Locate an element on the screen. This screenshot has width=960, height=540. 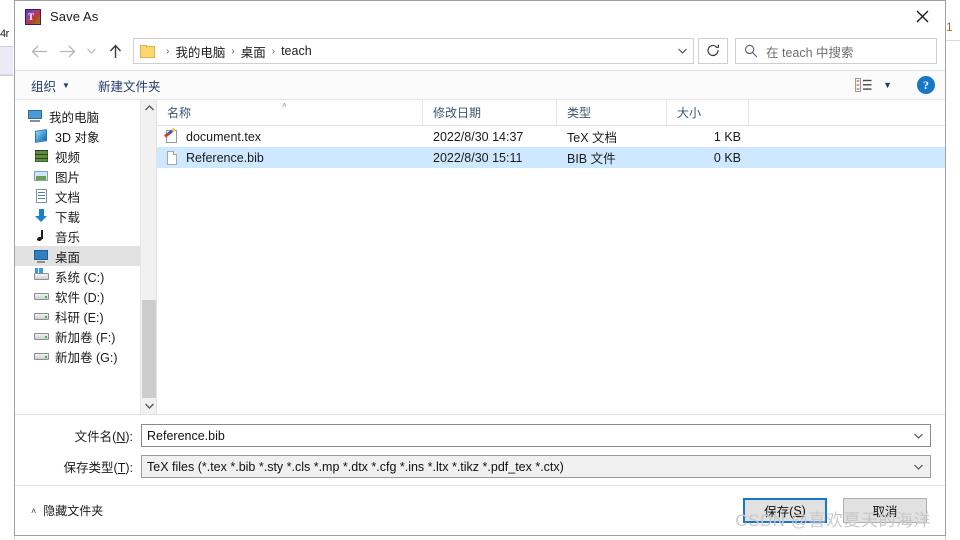
organize-label: 组织 is located at coordinates (44, 86).